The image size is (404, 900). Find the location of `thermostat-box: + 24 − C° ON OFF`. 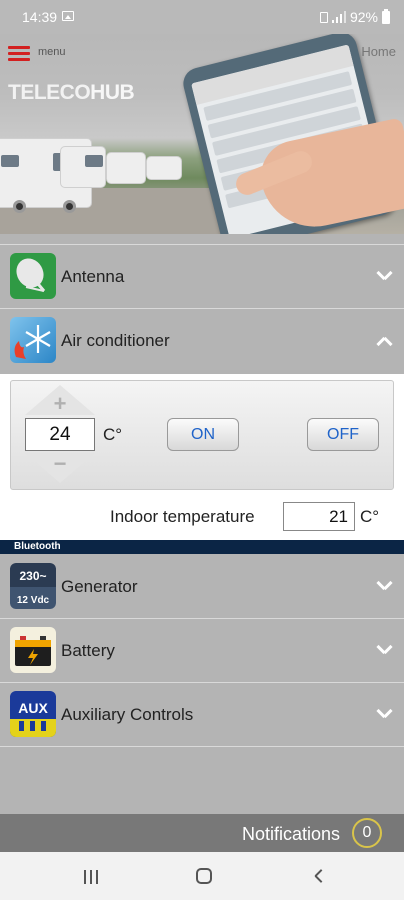

thermostat-box: + 24 − C° ON OFF is located at coordinates (202, 435).